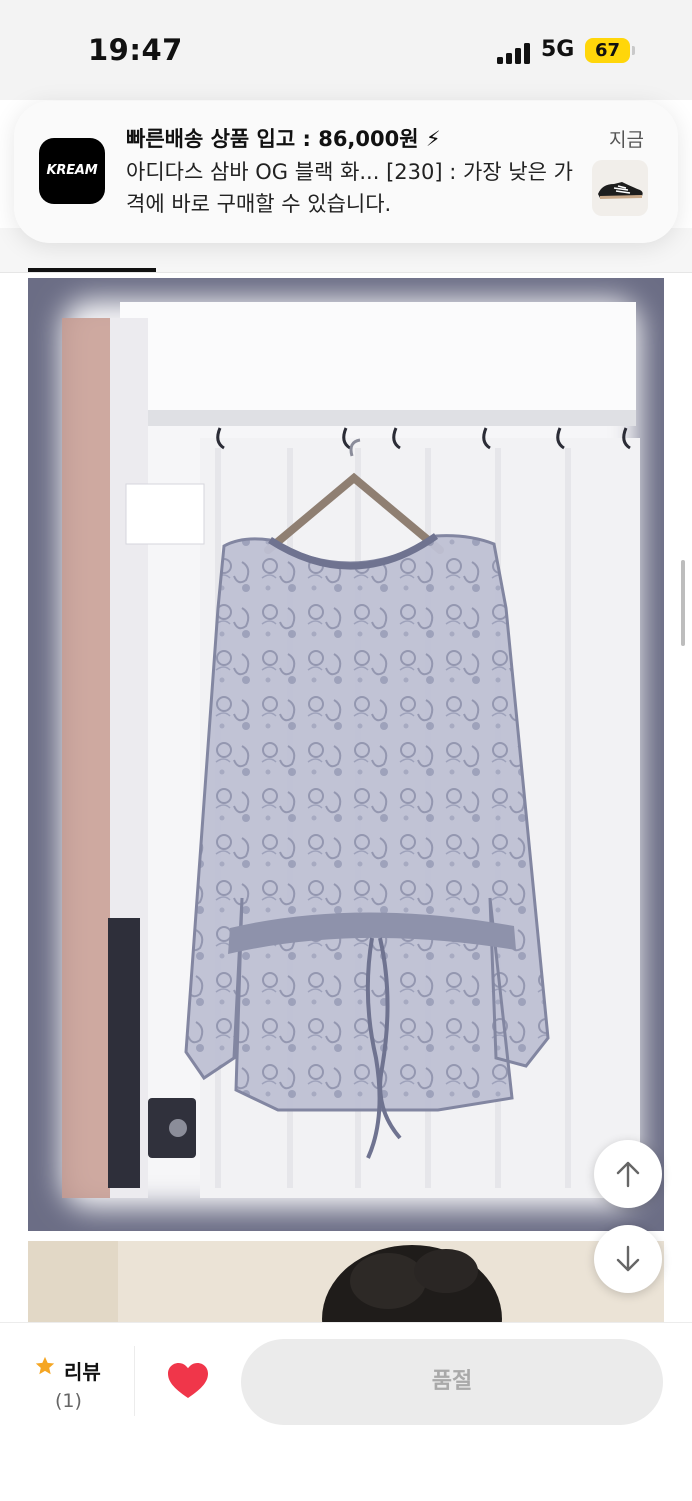 The width and height of the screenshot is (692, 1501). What do you see at coordinates (633, 50) in the screenshot?
I see `battery-tip` at bounding box center [633, 50].